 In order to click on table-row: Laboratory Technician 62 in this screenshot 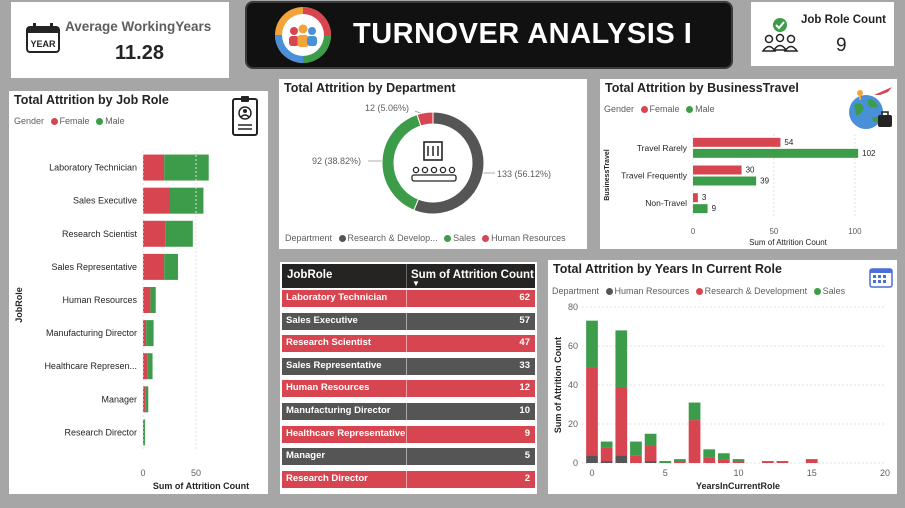, I will do `click(408, 298)`.